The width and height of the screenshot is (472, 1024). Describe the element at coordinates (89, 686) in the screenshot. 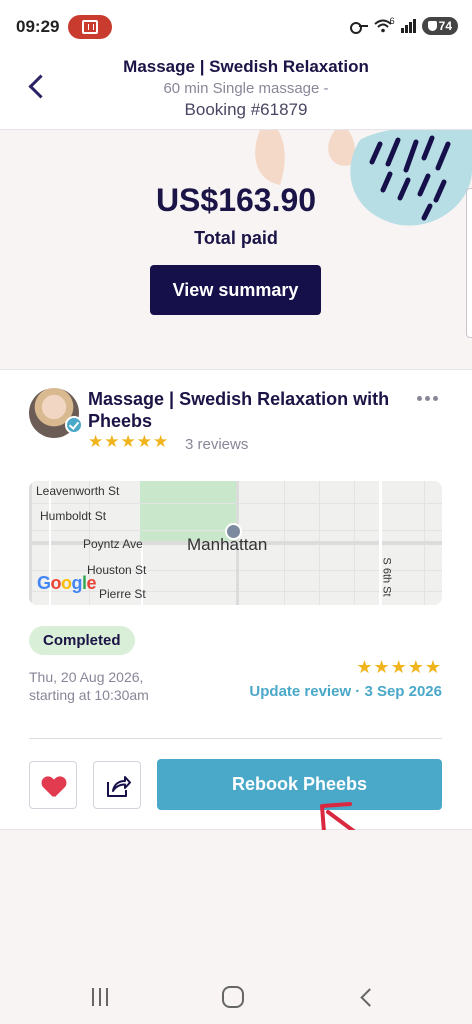

I see `booking-date: Thu, 20 Aug 2026, starting at 10:30am` at that location.